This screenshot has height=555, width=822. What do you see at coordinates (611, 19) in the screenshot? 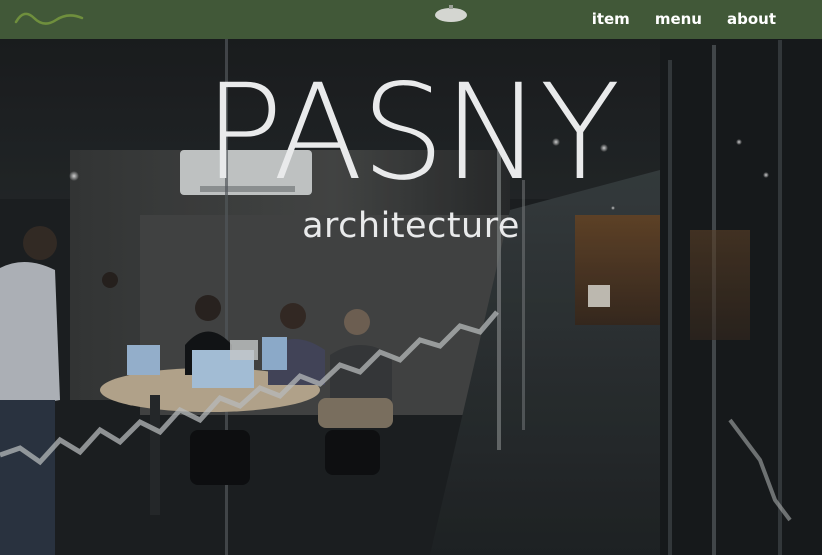
I see `nav-item-item: item` at bounding box center [611, 19].